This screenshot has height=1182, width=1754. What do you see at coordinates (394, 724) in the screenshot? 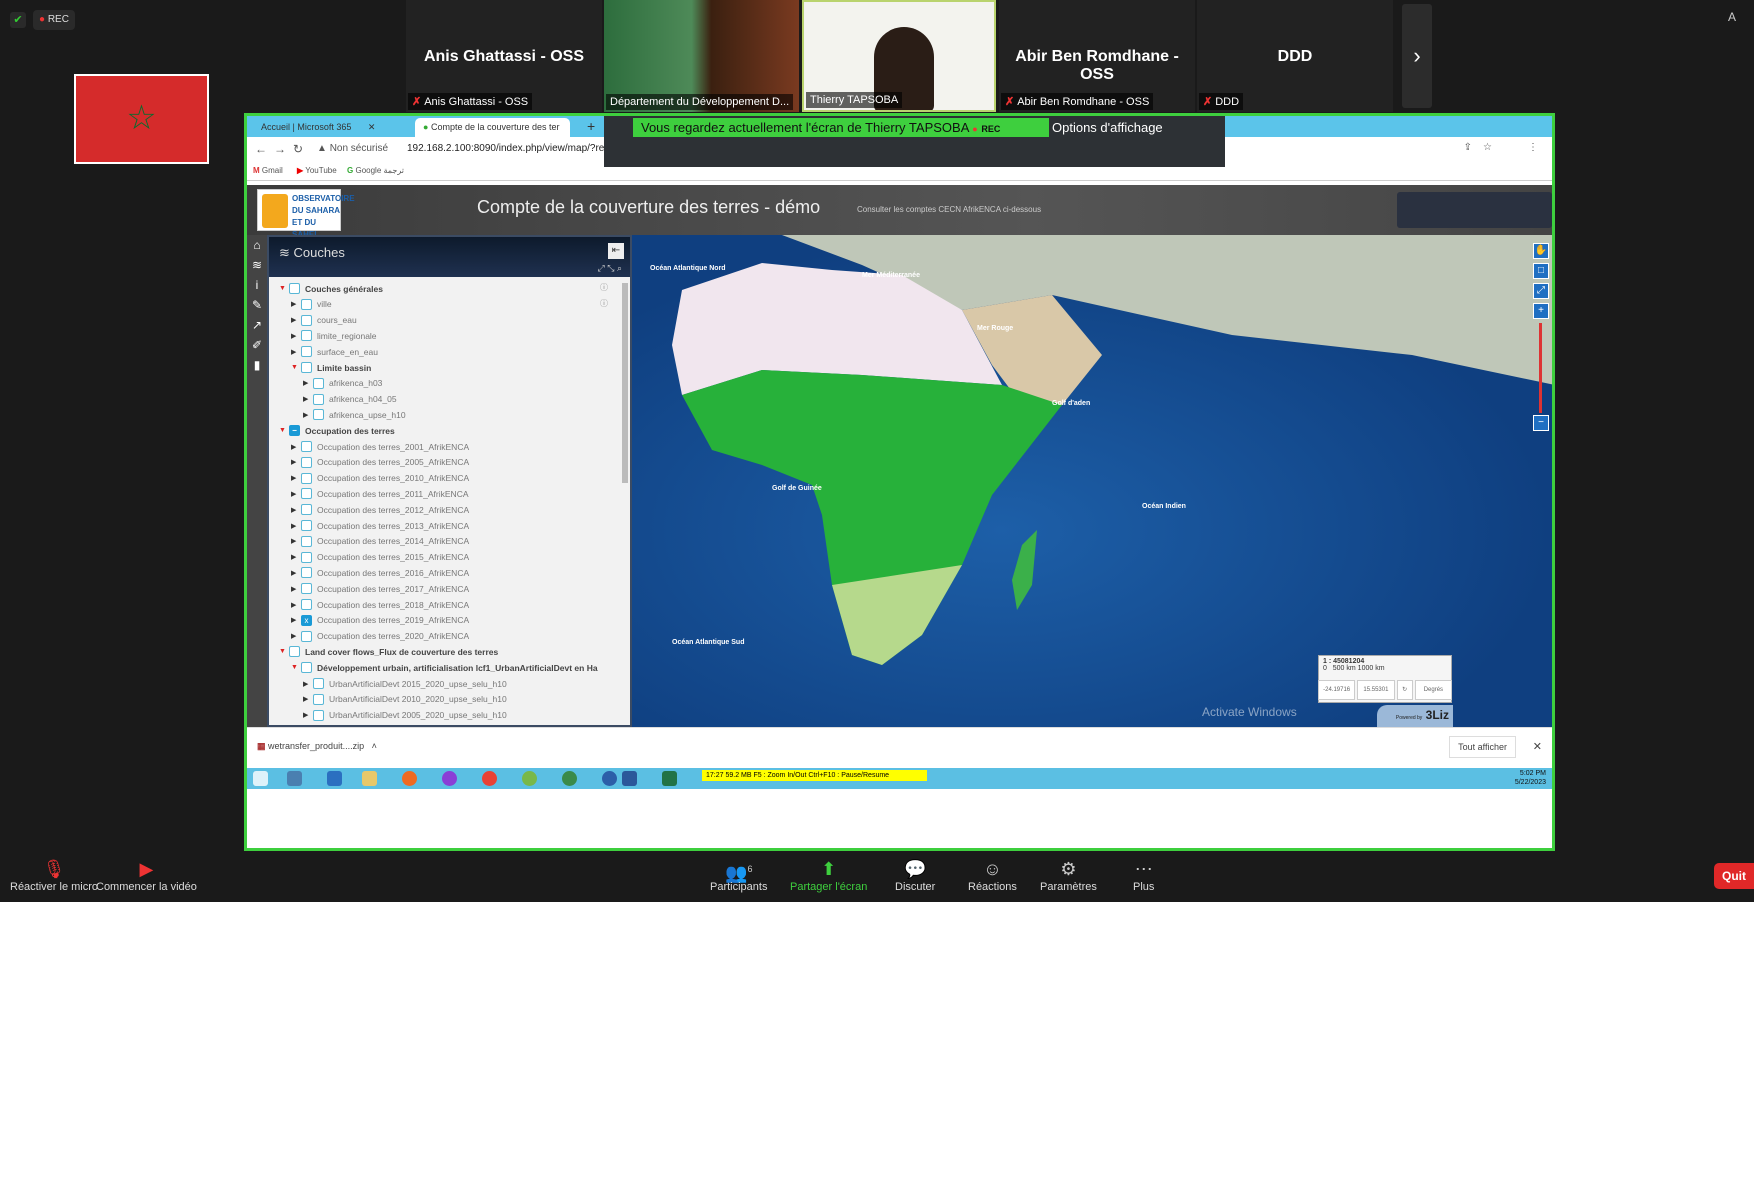
I see `layer-row: ▶UrbanArtificialDevt 2000_2020_upse_h10` at bounding box center [394, 724].